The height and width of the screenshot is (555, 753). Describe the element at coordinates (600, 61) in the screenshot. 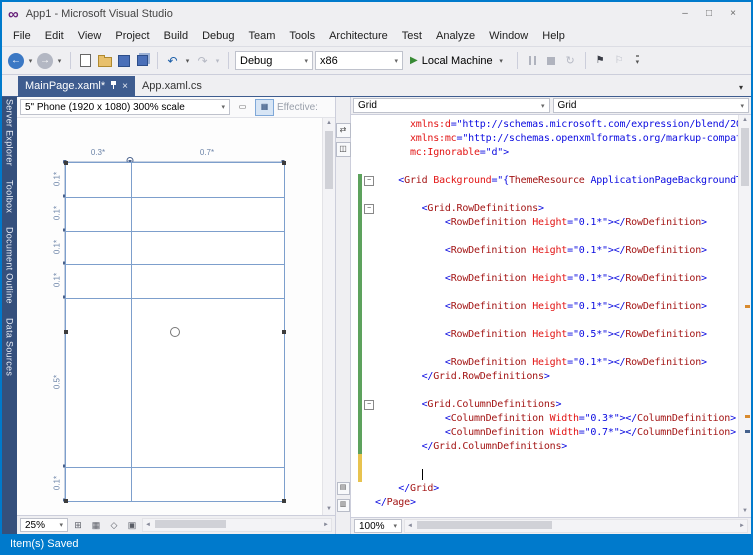

I see `toggle-bookmark-button: ⚑` at that location.